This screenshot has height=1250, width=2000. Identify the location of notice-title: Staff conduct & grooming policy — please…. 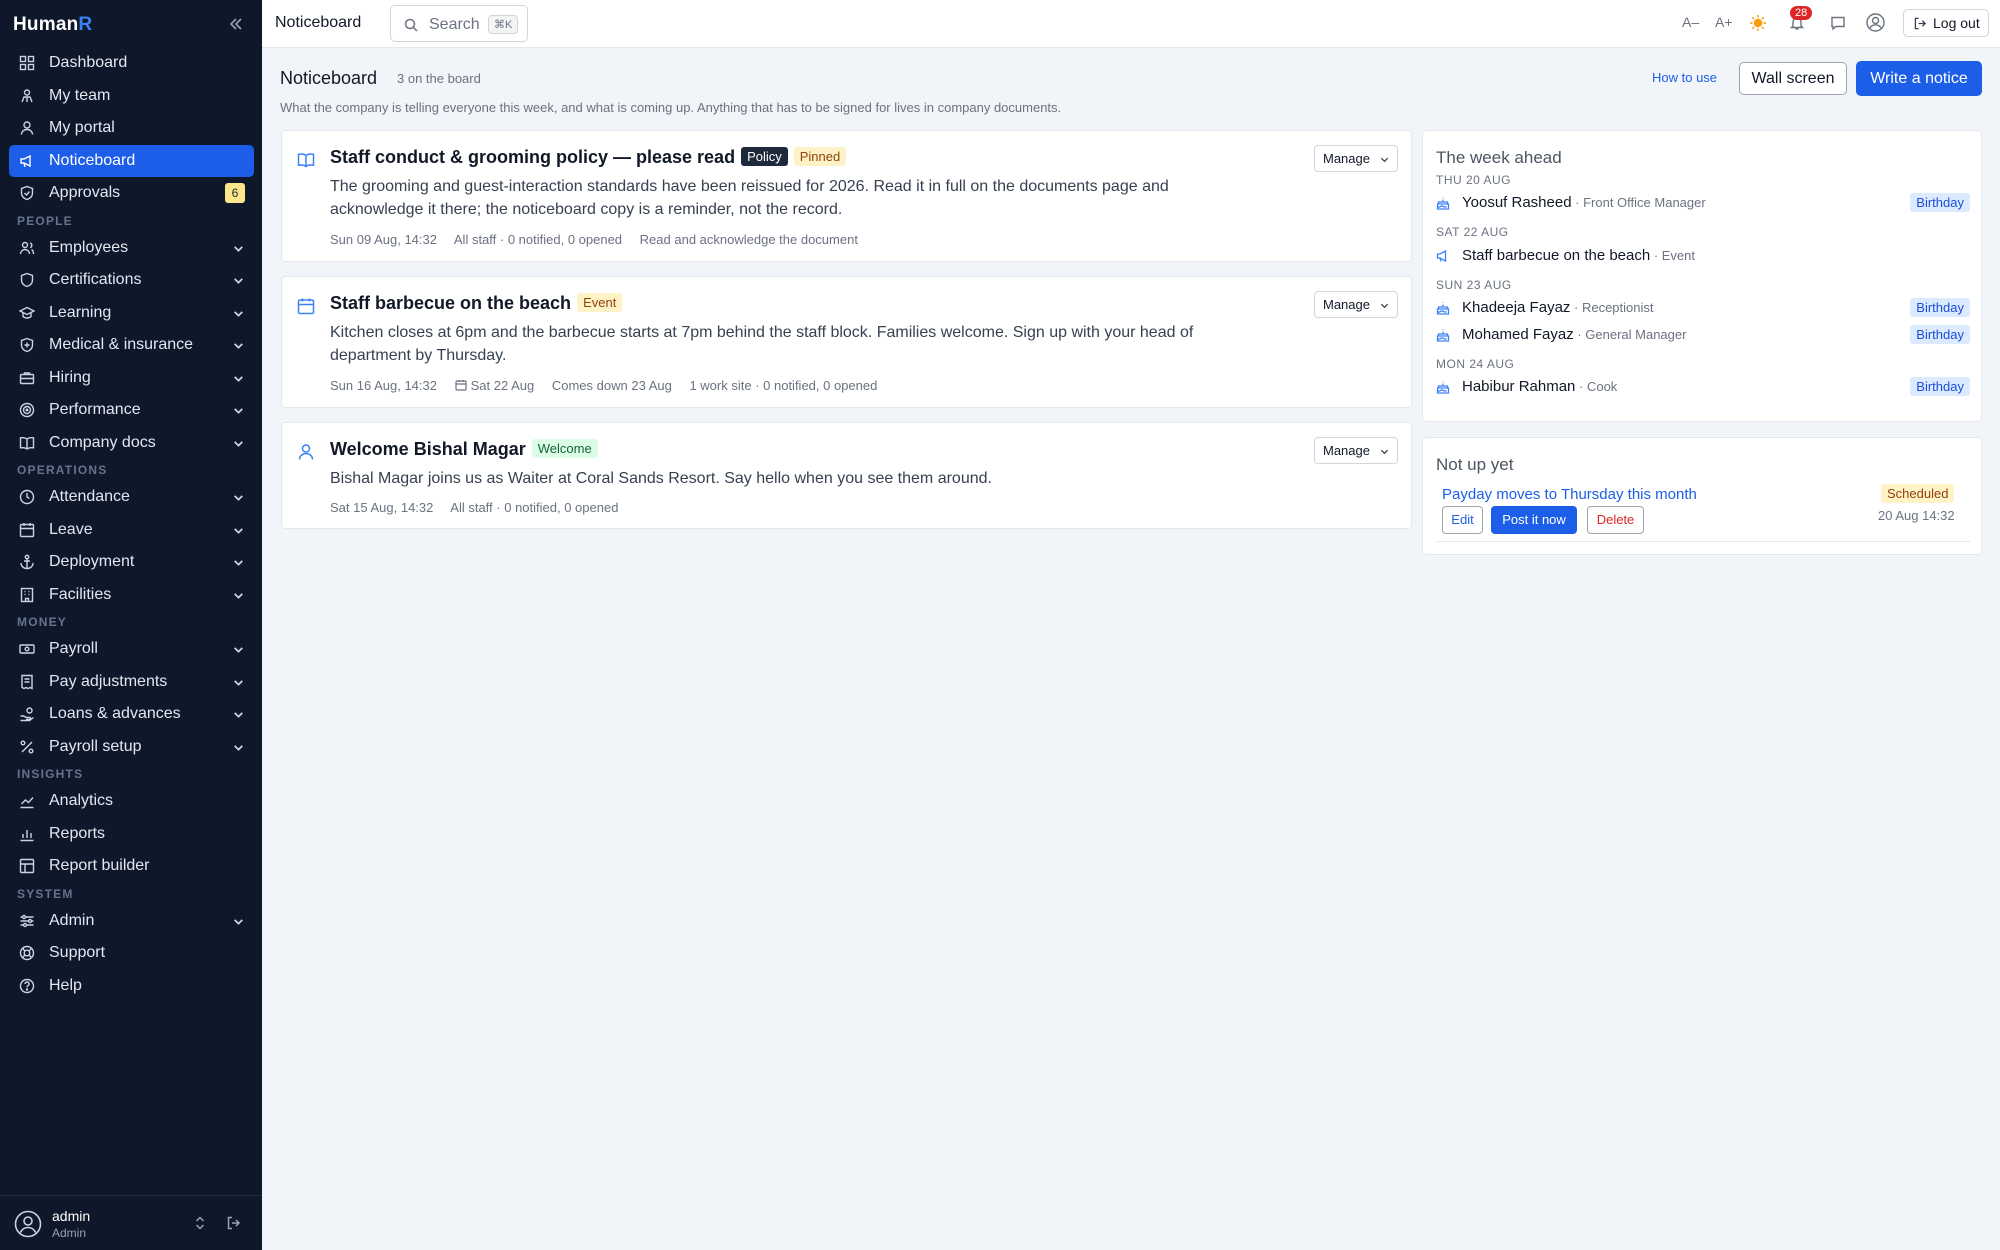
(588, 157).